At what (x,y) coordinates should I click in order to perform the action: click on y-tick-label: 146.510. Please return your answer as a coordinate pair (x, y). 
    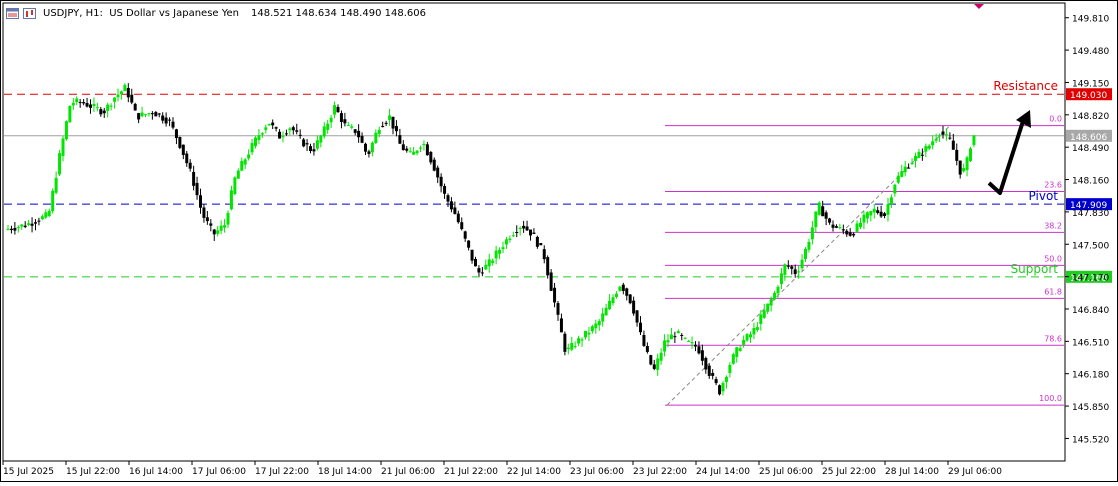
    Looking at the image, I should click on (1090, 343).